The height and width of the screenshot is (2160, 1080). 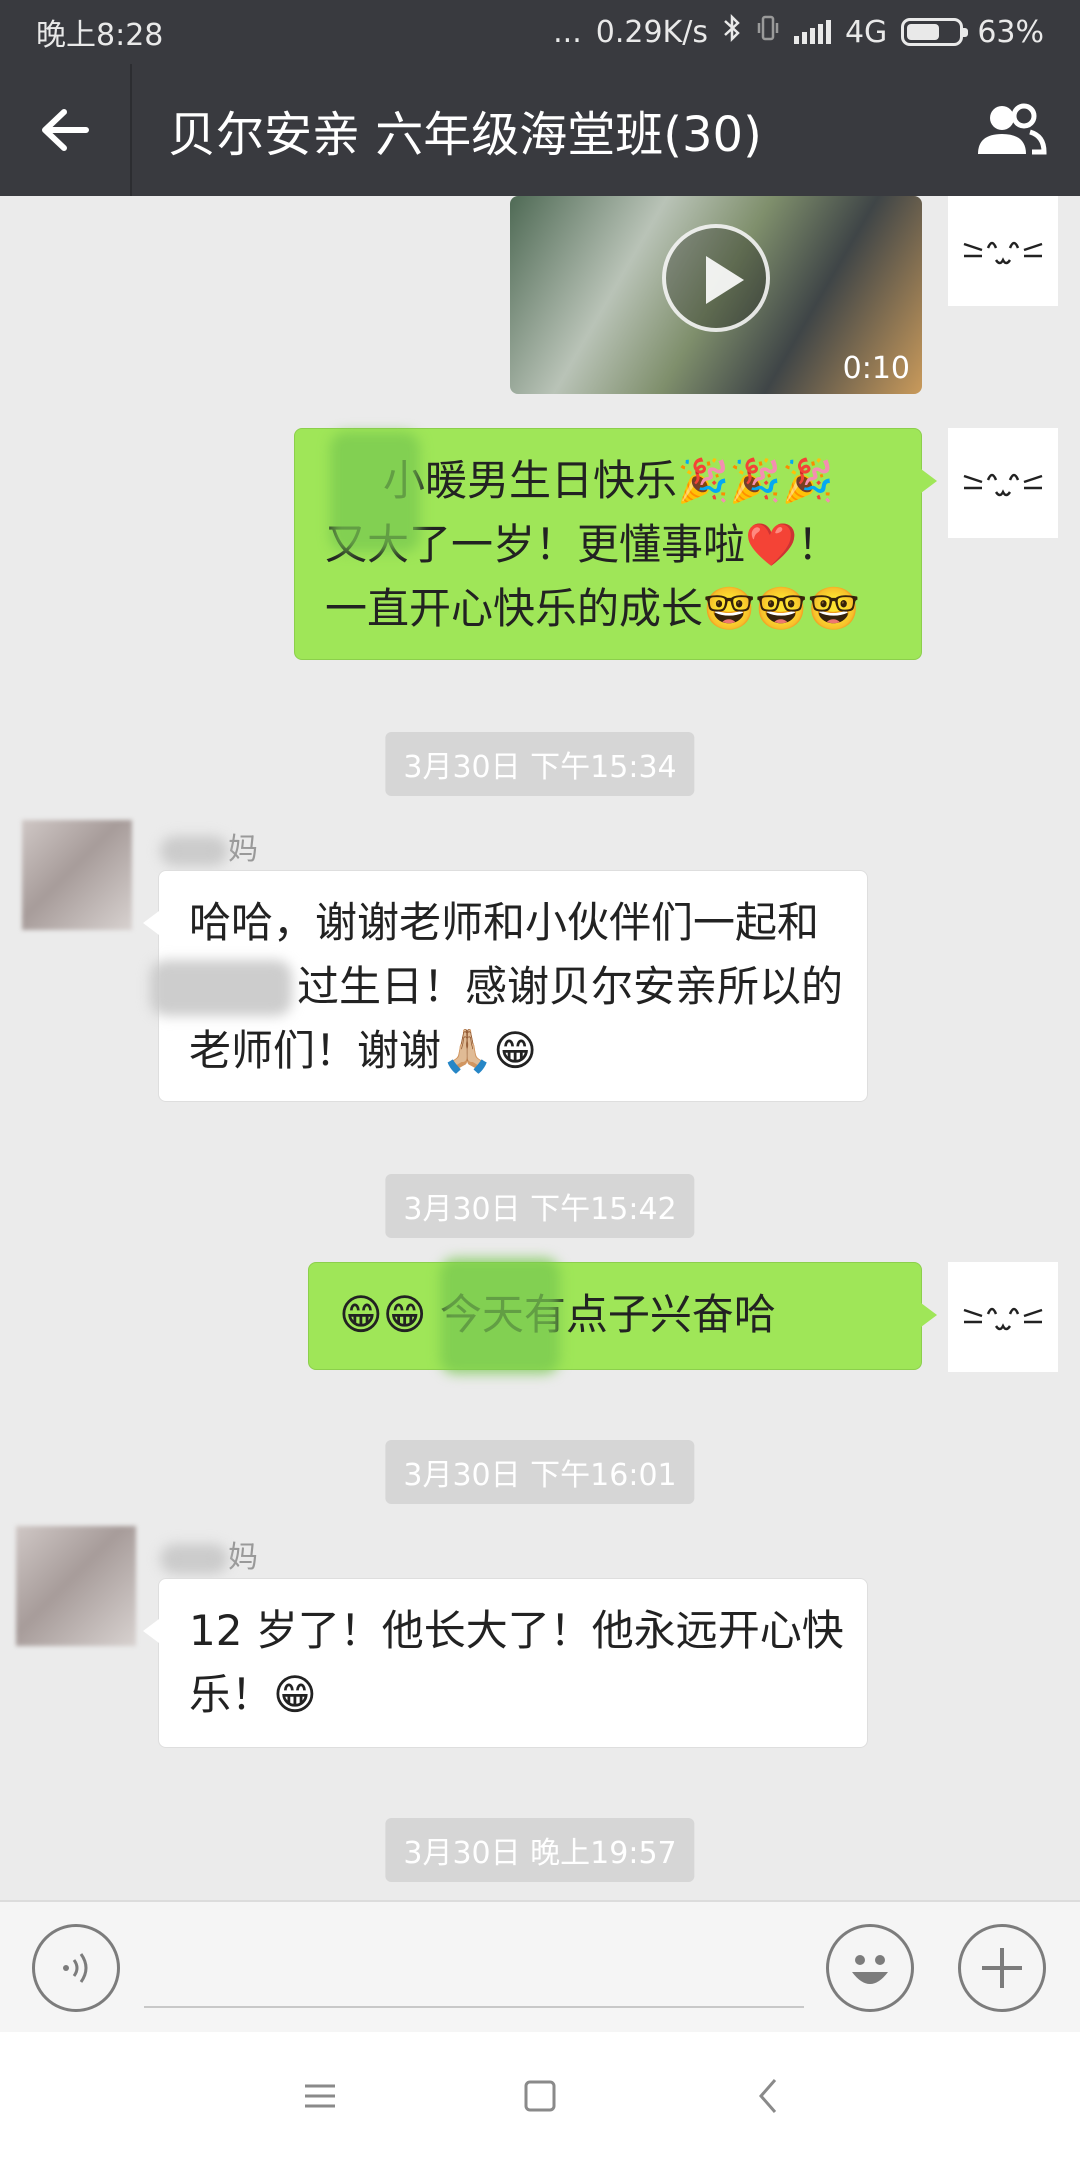 I want to click on voice-icon, so click(x=75, y=1968).